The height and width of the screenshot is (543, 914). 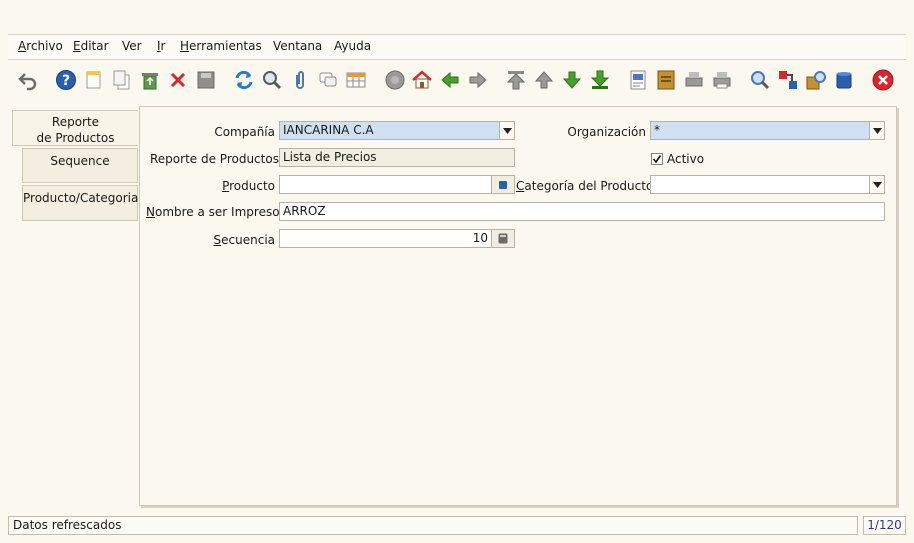 I want to click on delete-selection-button, so click(x=178, y=80).